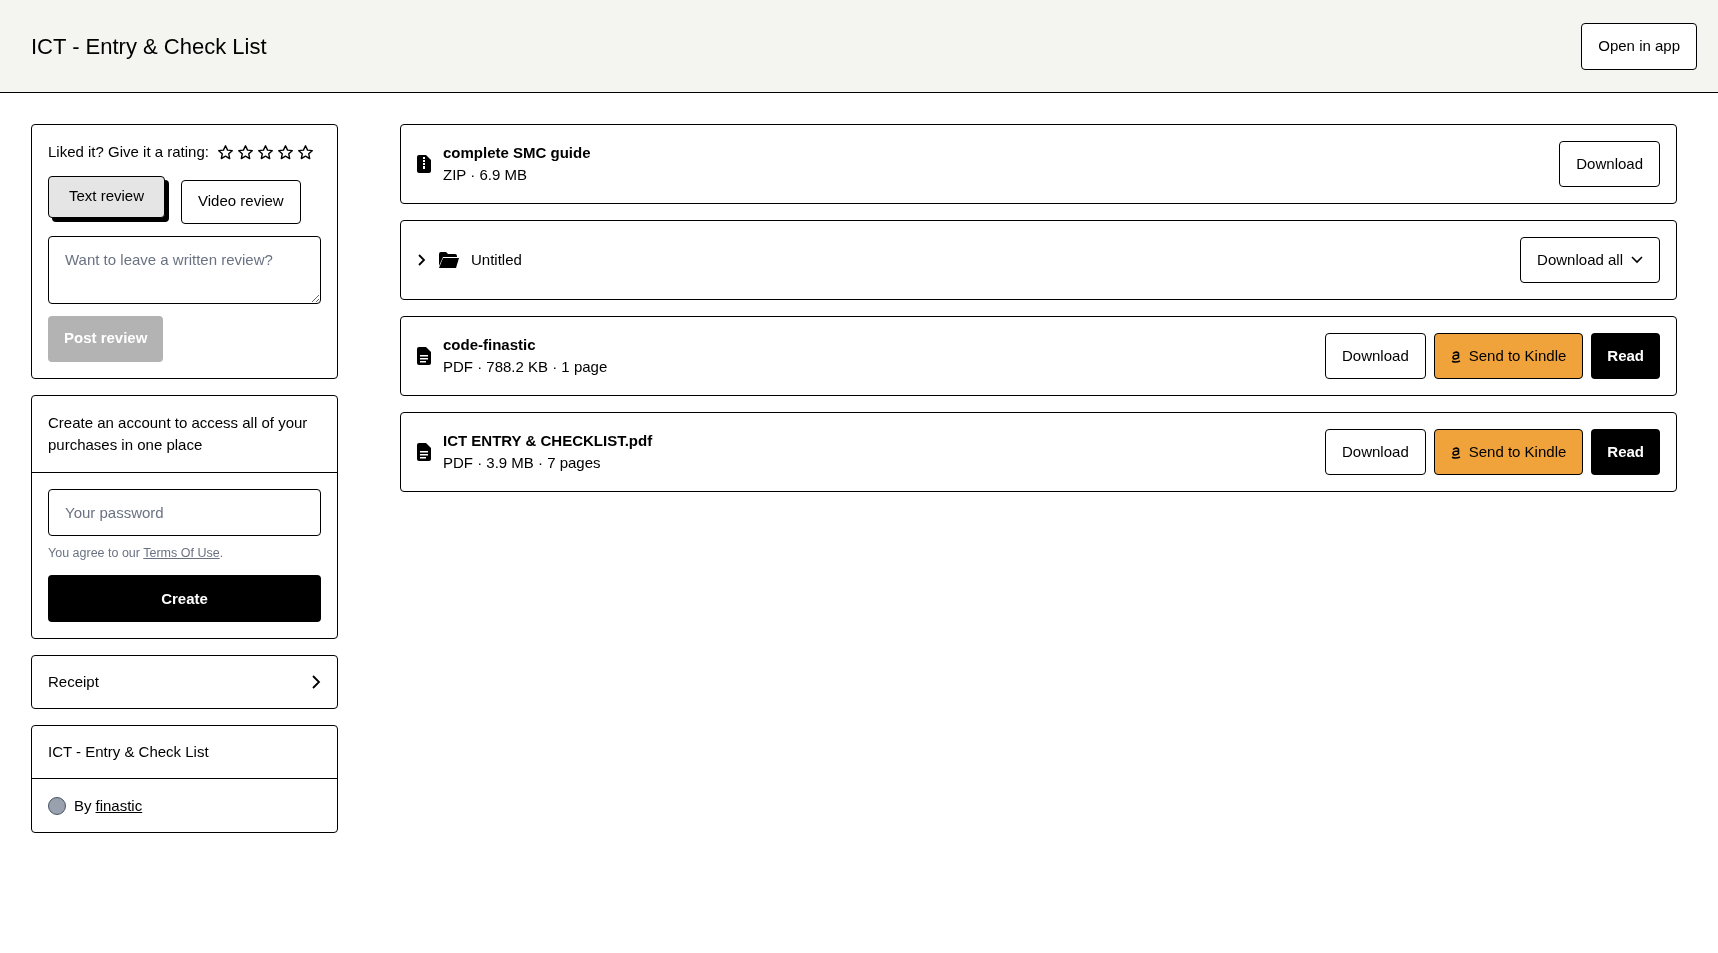 The width and height of the screenshot is (1718, 953). I want to click on star-rating, so click(265, 152).